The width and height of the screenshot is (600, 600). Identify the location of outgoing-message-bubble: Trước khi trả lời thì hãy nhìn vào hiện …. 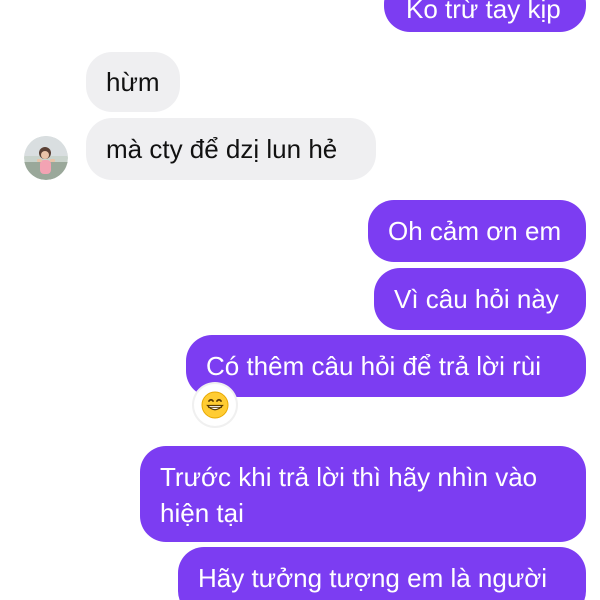
(363, 494).